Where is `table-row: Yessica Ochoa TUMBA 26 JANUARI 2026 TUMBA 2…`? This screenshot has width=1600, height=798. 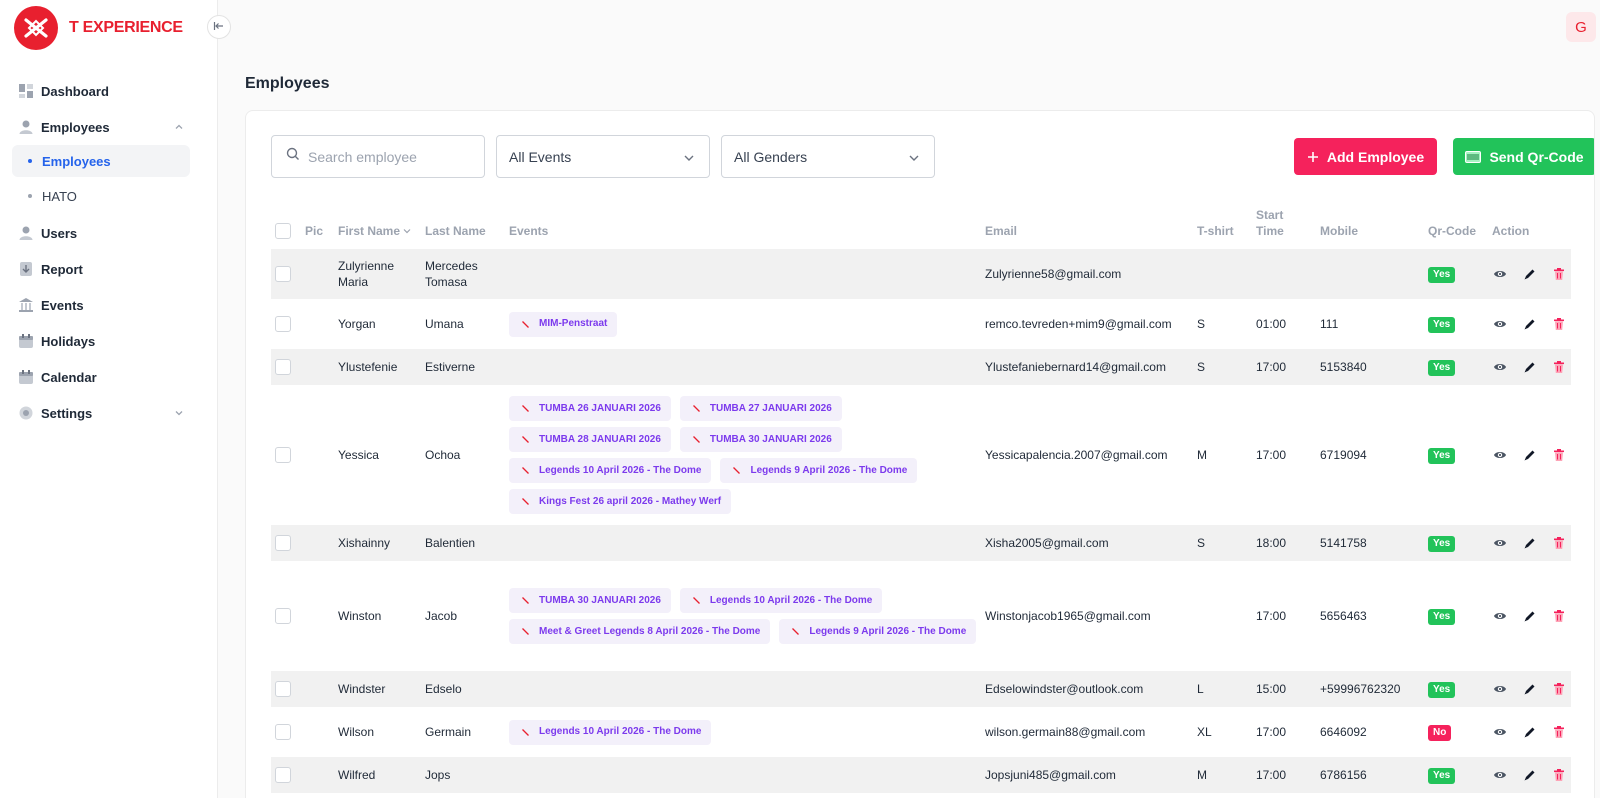 table-row: Yessica Ochoa TUMBA 26 JANUARI 2026 TUMBA 2… is located at coordinates (921, 455).